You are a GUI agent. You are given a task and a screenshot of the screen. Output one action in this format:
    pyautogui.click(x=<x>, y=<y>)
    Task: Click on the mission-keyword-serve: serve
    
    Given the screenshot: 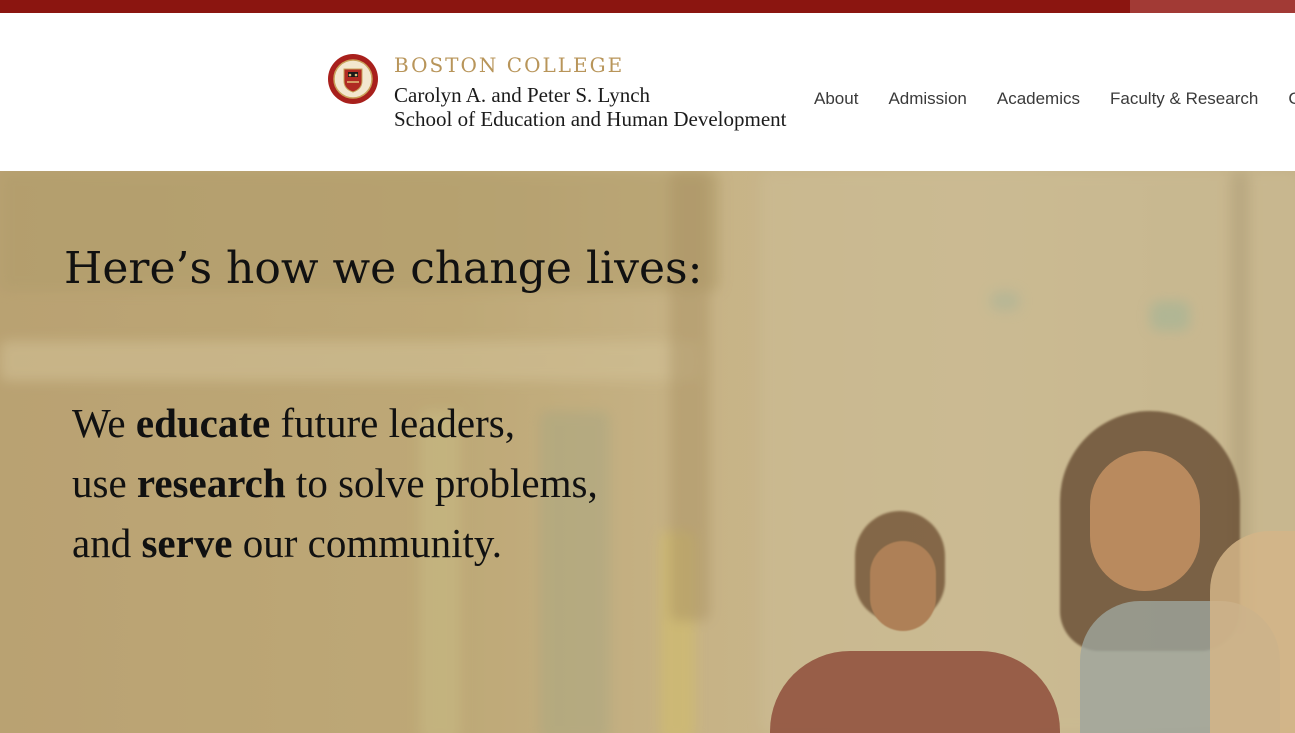 What is the action you would take?
    pyautogui.click(x=187, y=543)
    